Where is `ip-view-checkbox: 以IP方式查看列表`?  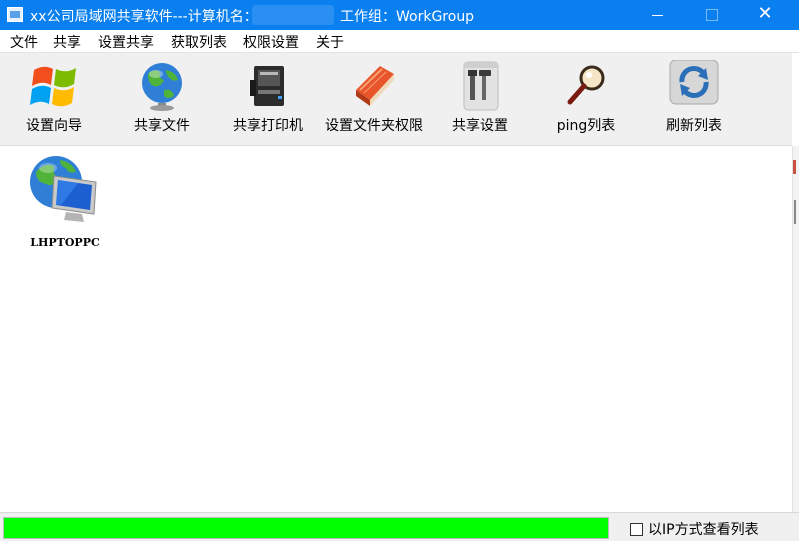 ip-view-checkbox: 以IP方式查看列表 is located at coordinates (694, 529).